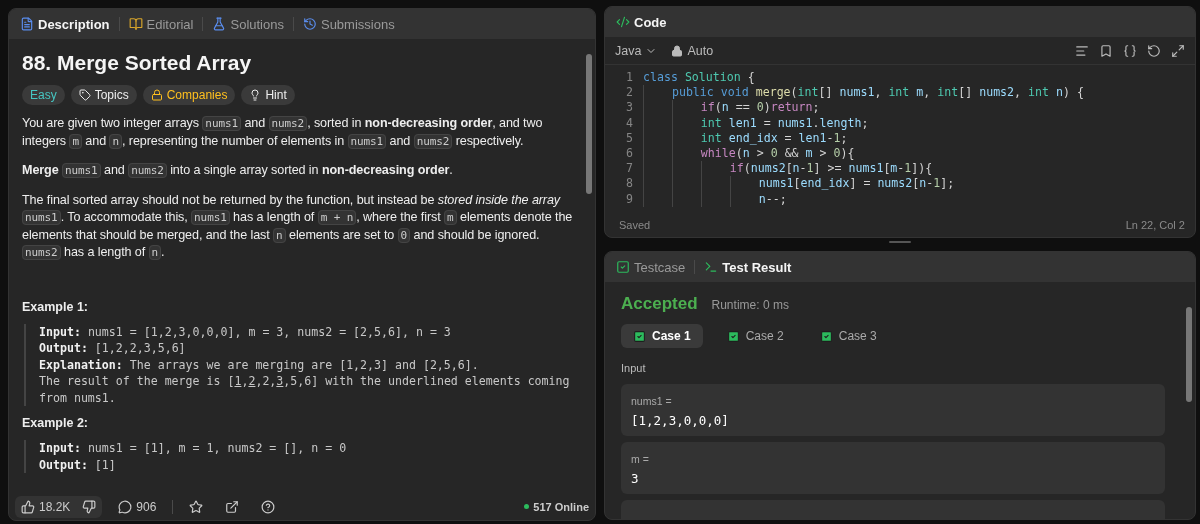 The width and height of the screenshot is (1200, 524). Describe the element at coordinates (756, 123) in the screenshot. I see `code-line: int len1 = nums1.length;` at that location.